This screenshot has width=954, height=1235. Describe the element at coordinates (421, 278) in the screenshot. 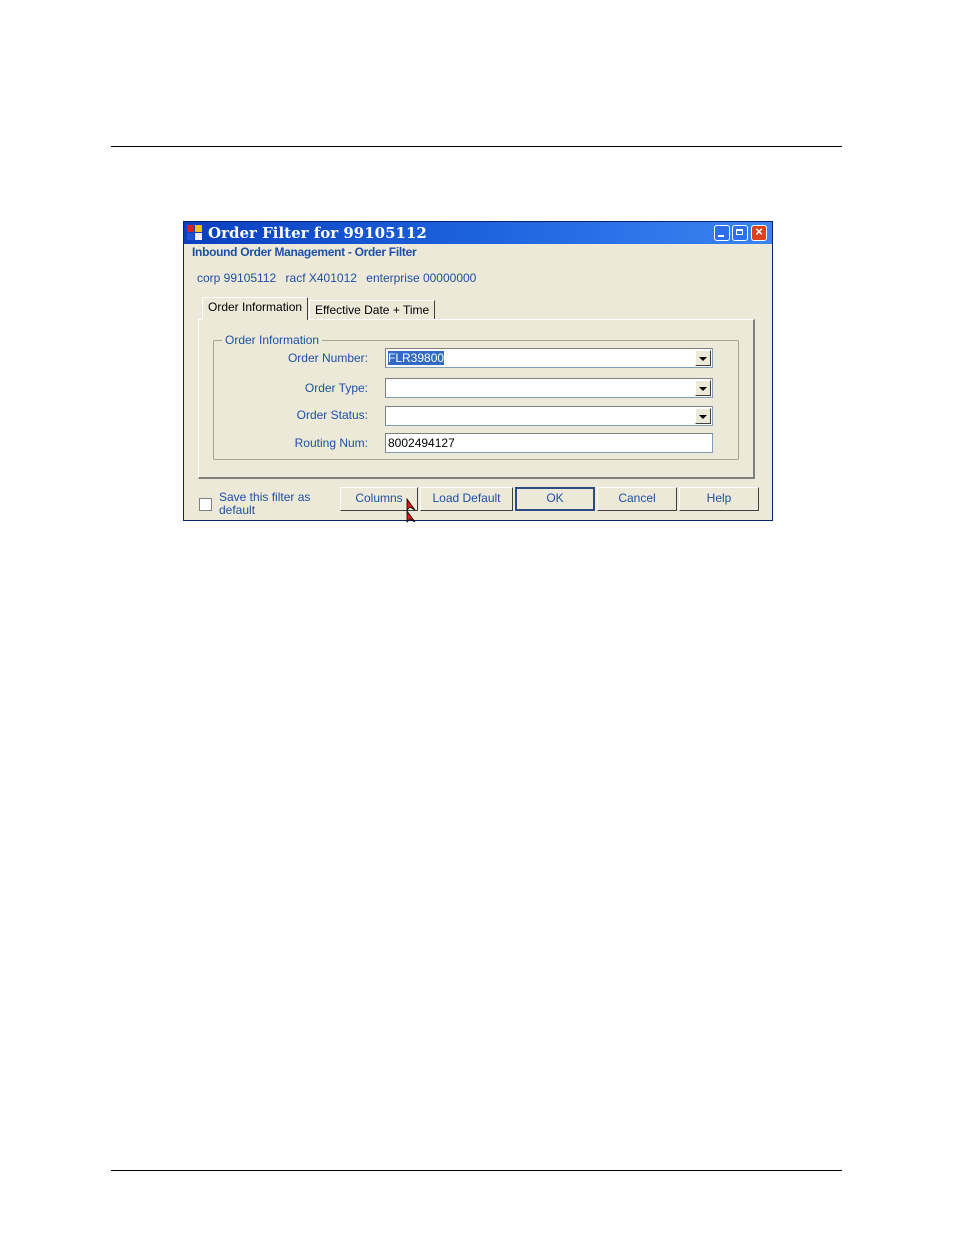

I see `enterprise-info: enterprise 00000000` at that location.